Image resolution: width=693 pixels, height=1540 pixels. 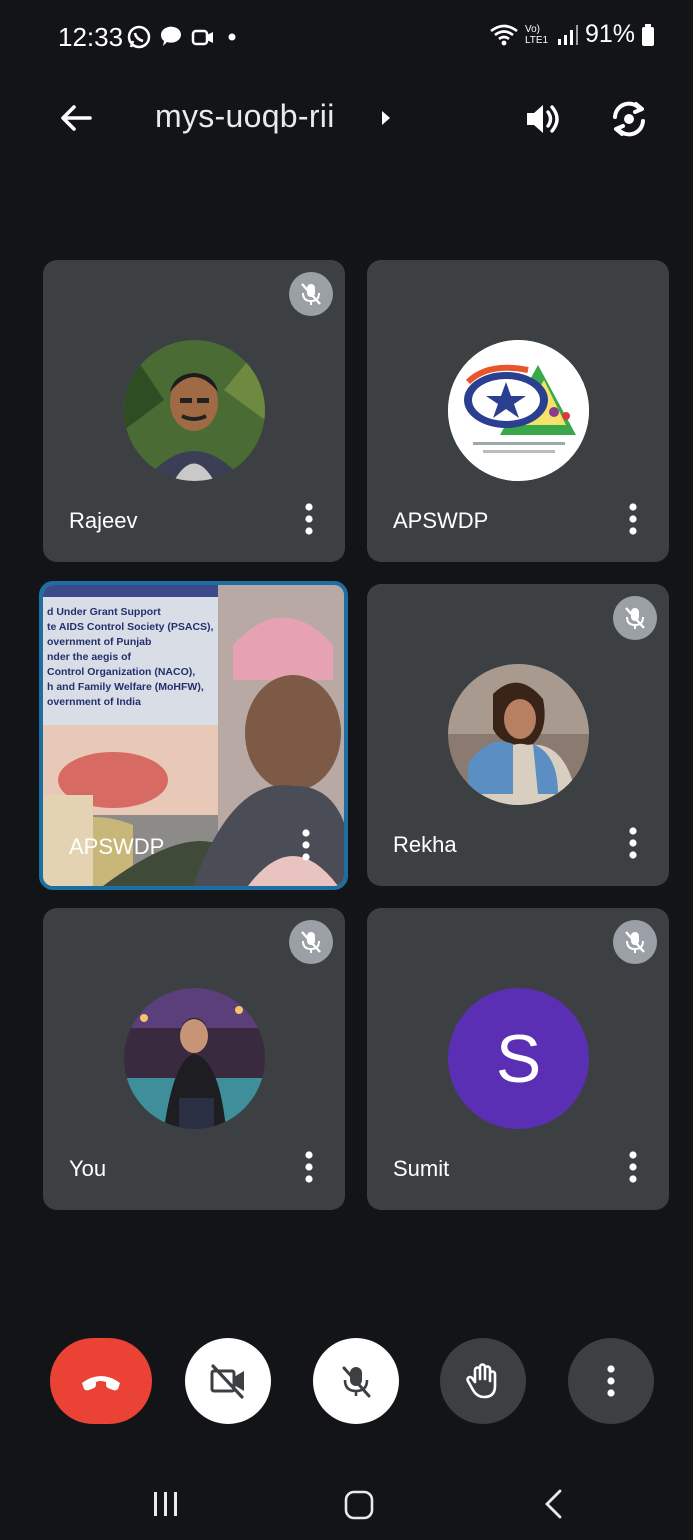 I want to click on raise-hand-button, so click(x=483, y=1381).